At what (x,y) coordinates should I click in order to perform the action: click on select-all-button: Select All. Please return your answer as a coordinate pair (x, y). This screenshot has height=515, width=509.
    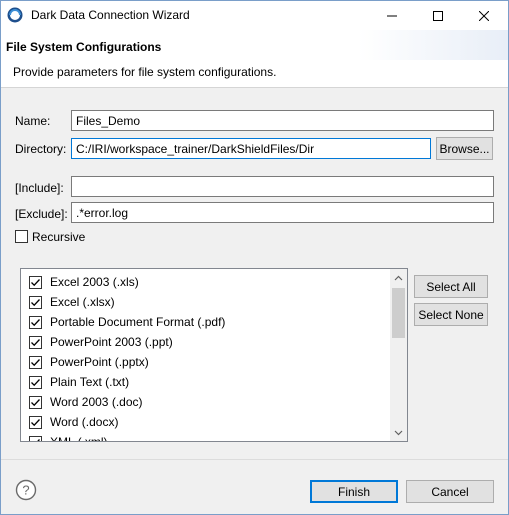
    Looking at the image, I should click on (451, 286).